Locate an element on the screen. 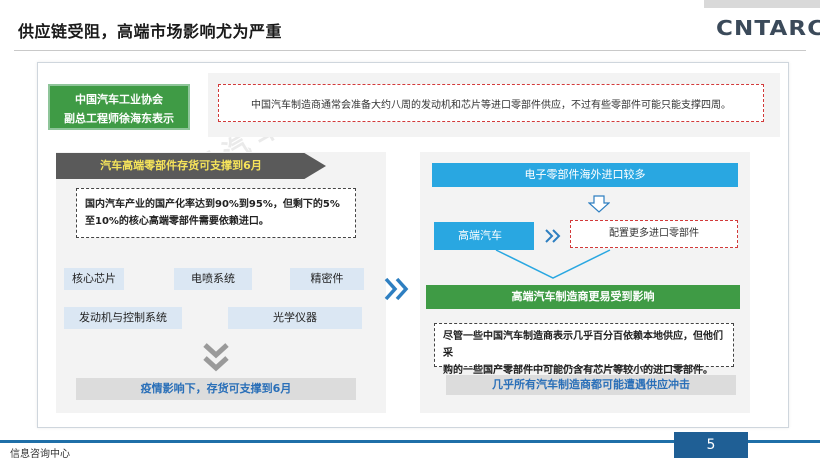 The width and height of the screenshot is (820, 461). pandemic-summary: 疫情影响下，存货可支撑到6月 is located at coordinates (216, 389).